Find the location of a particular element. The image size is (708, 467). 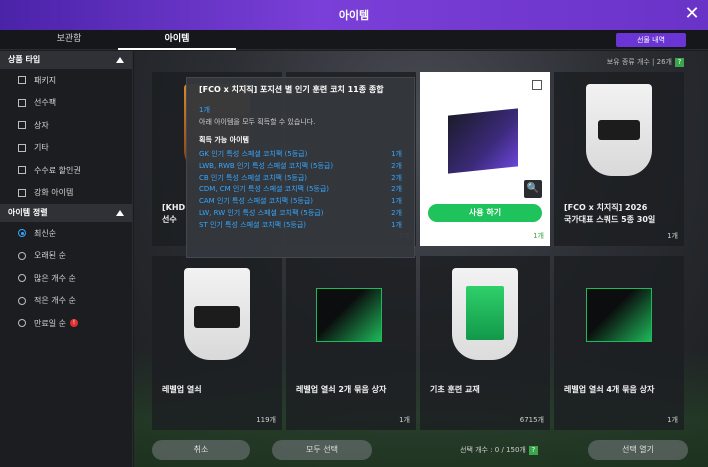

sort-expiry: 만료일 순! is located at coordinates (66, 323).